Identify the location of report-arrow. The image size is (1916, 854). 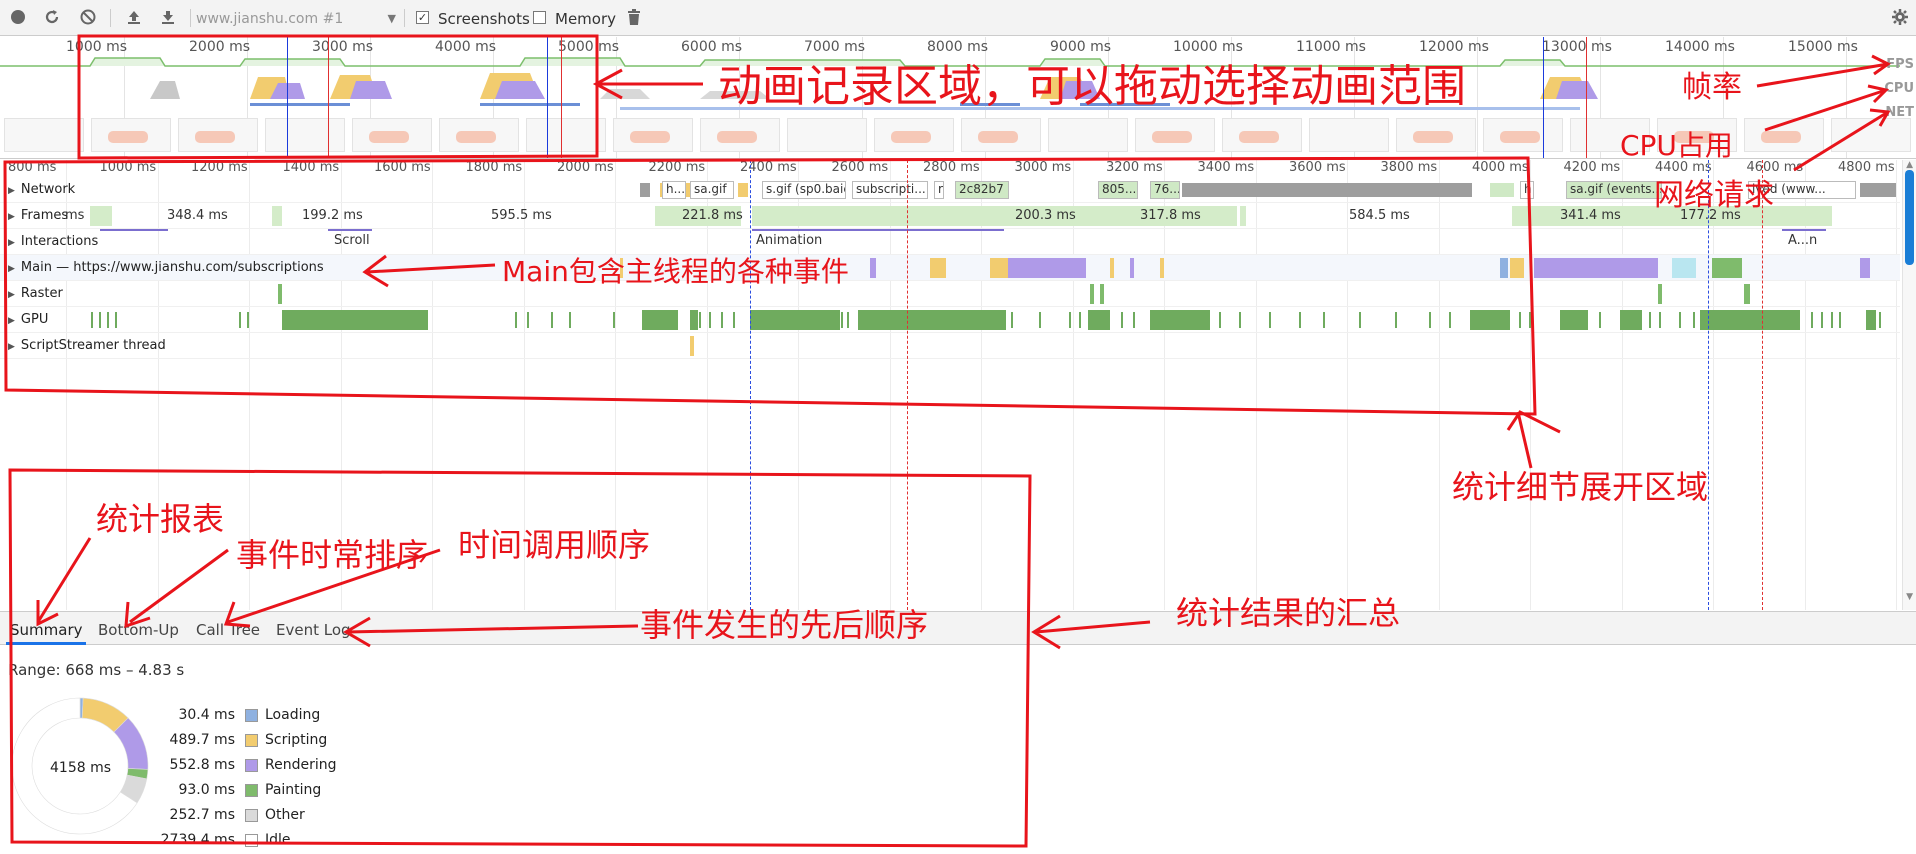
(64, 582).